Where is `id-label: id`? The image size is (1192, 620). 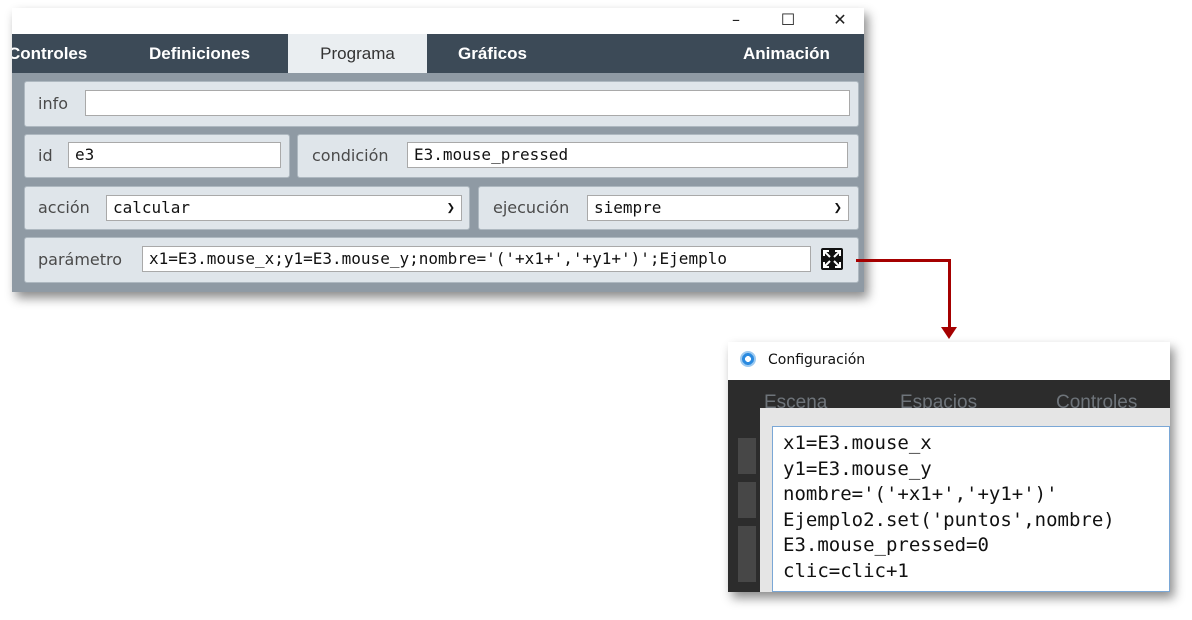
id-label: id is located at coordinates (45, 155).